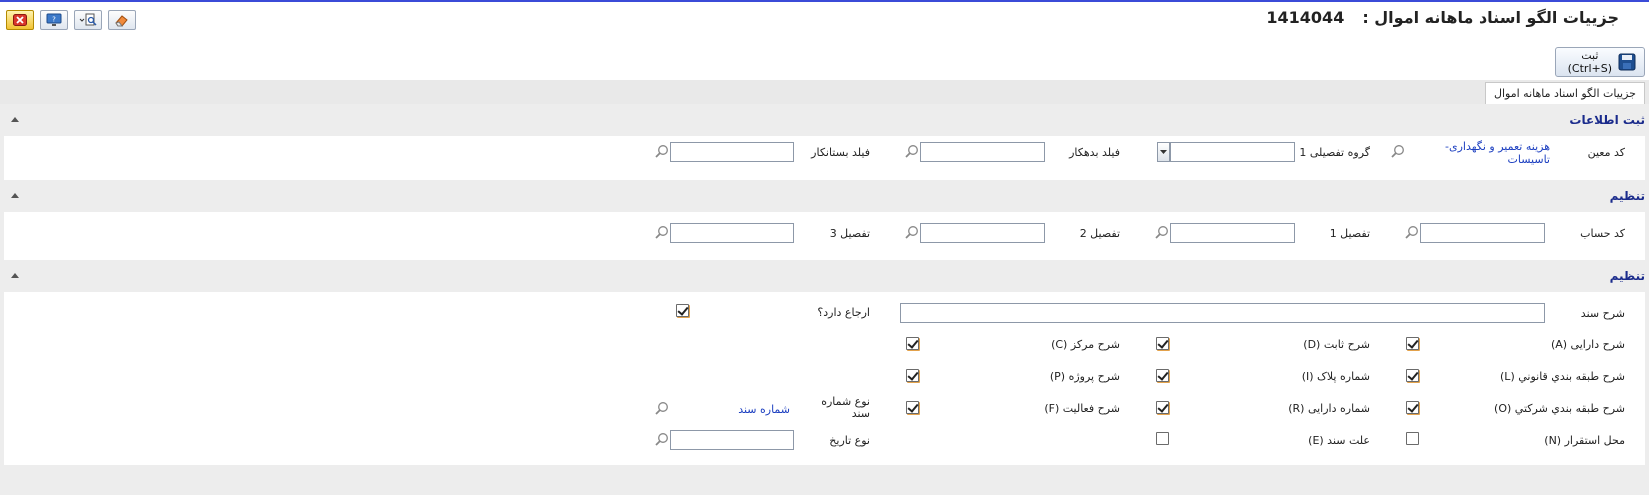 The width and height of the screenshot is (1649, 495). Describe the element at coordinates (1222, 313) in the screenshot. I see `doc-desc-input` at that location.